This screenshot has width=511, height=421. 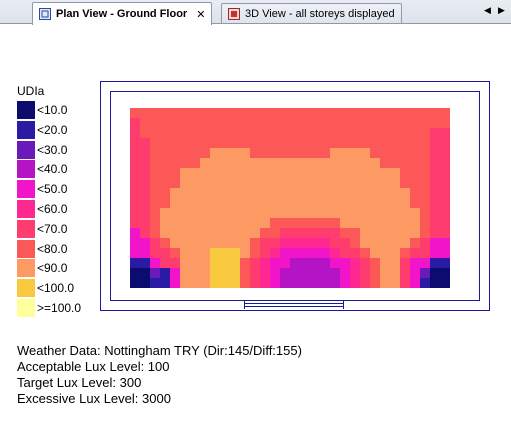 I want to click on door-cap, so click(x=343, y=305).